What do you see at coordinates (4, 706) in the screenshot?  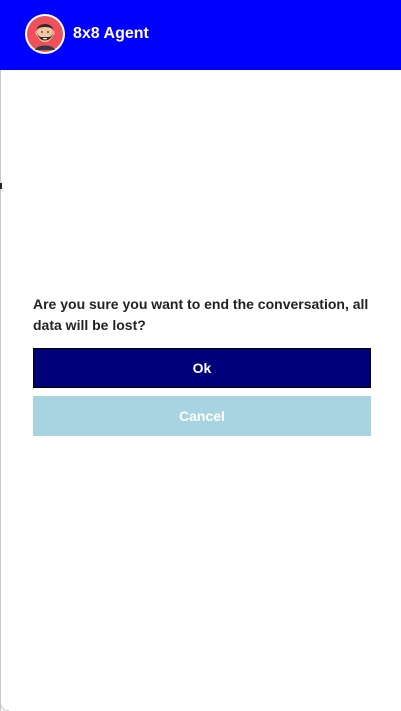 I see `window-corner` at bounding box center [4, 706].